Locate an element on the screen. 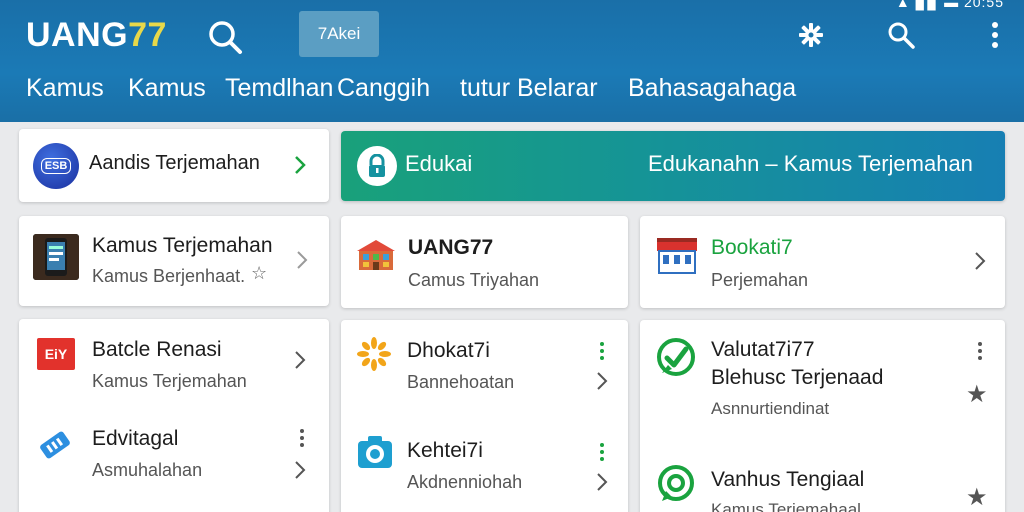  nav-item-kamus: Kamus is located at coordinates (65, 88).